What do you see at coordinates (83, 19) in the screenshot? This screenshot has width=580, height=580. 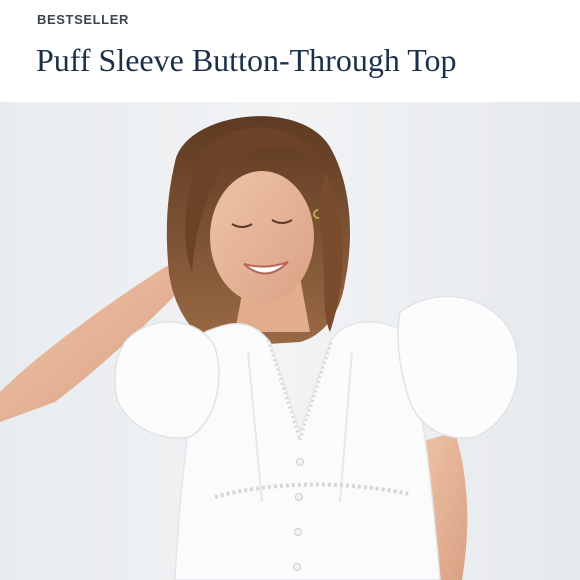 I see `bestseller-badge: BESTSELLER` at bounding box center [83, 19].